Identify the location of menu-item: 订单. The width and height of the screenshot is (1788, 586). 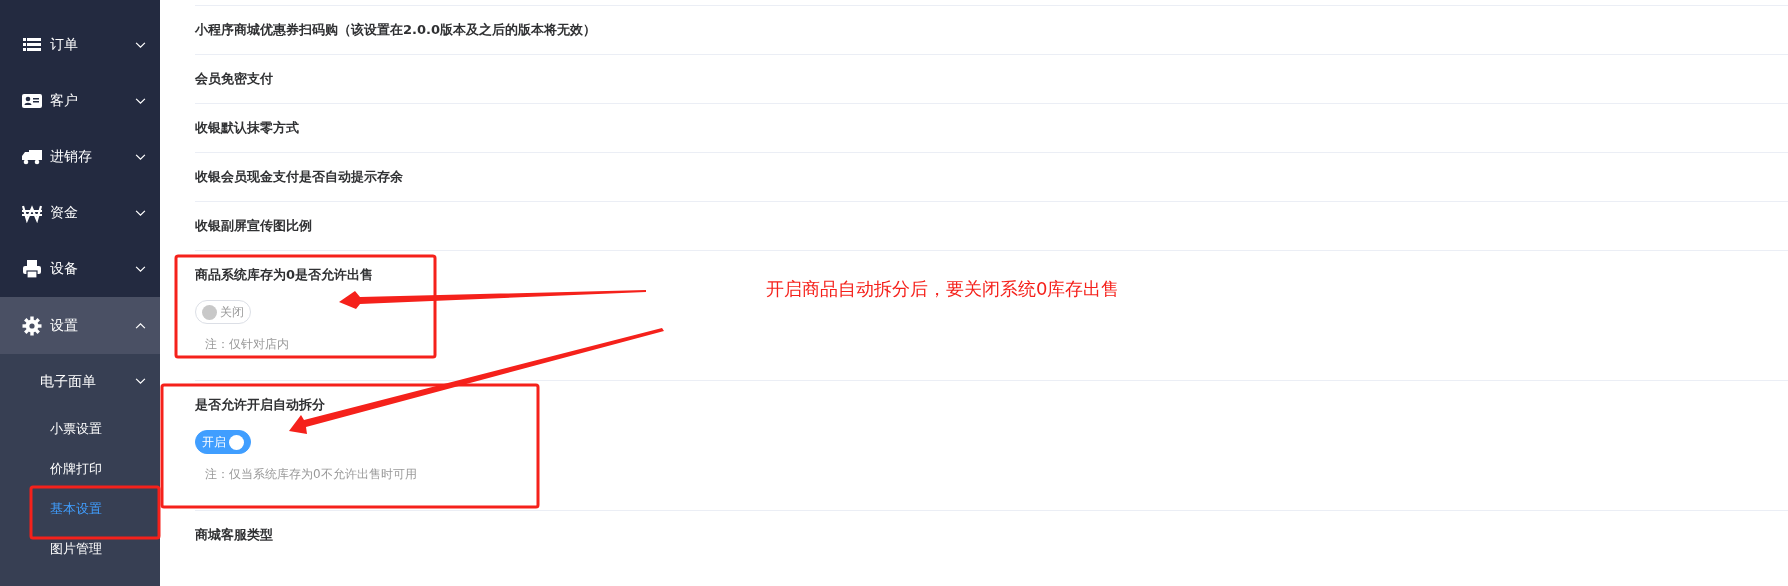
(80, 45).